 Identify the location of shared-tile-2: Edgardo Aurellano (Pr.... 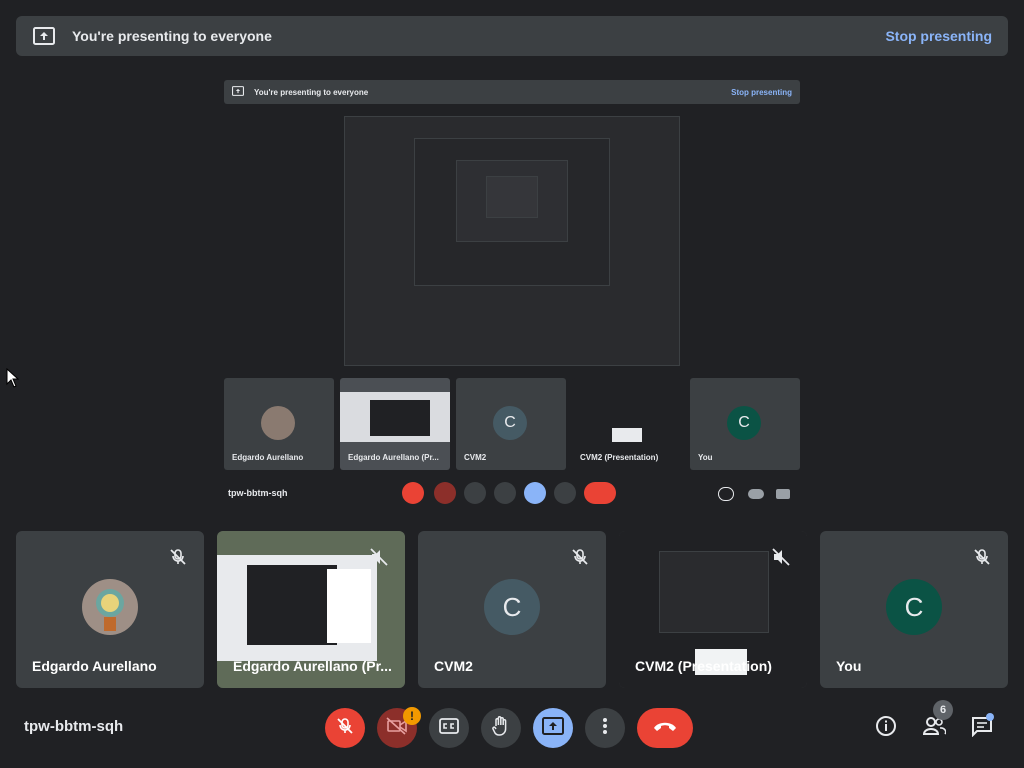
(395, 424).